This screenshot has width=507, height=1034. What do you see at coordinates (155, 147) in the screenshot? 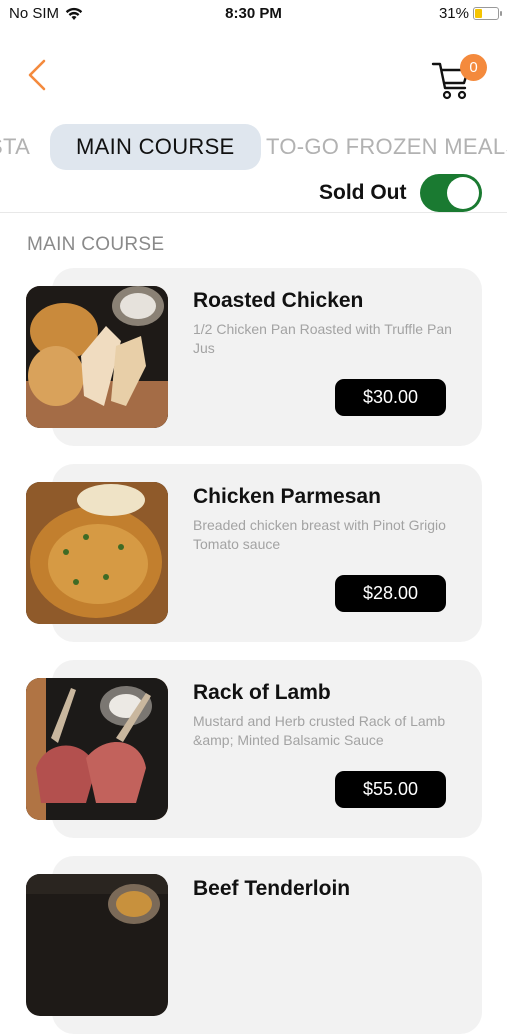
I see `tab-main-course: MAIN COURSE` at bounding box center [155, 147].